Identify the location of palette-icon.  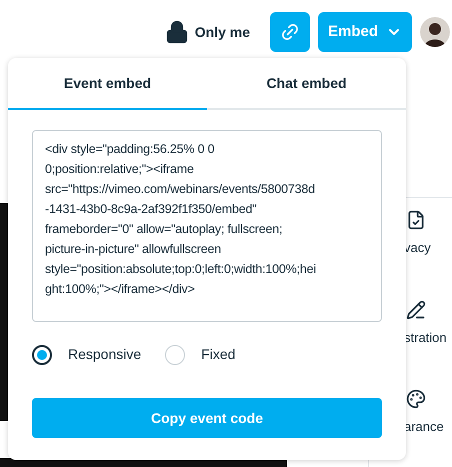
(416, 399).